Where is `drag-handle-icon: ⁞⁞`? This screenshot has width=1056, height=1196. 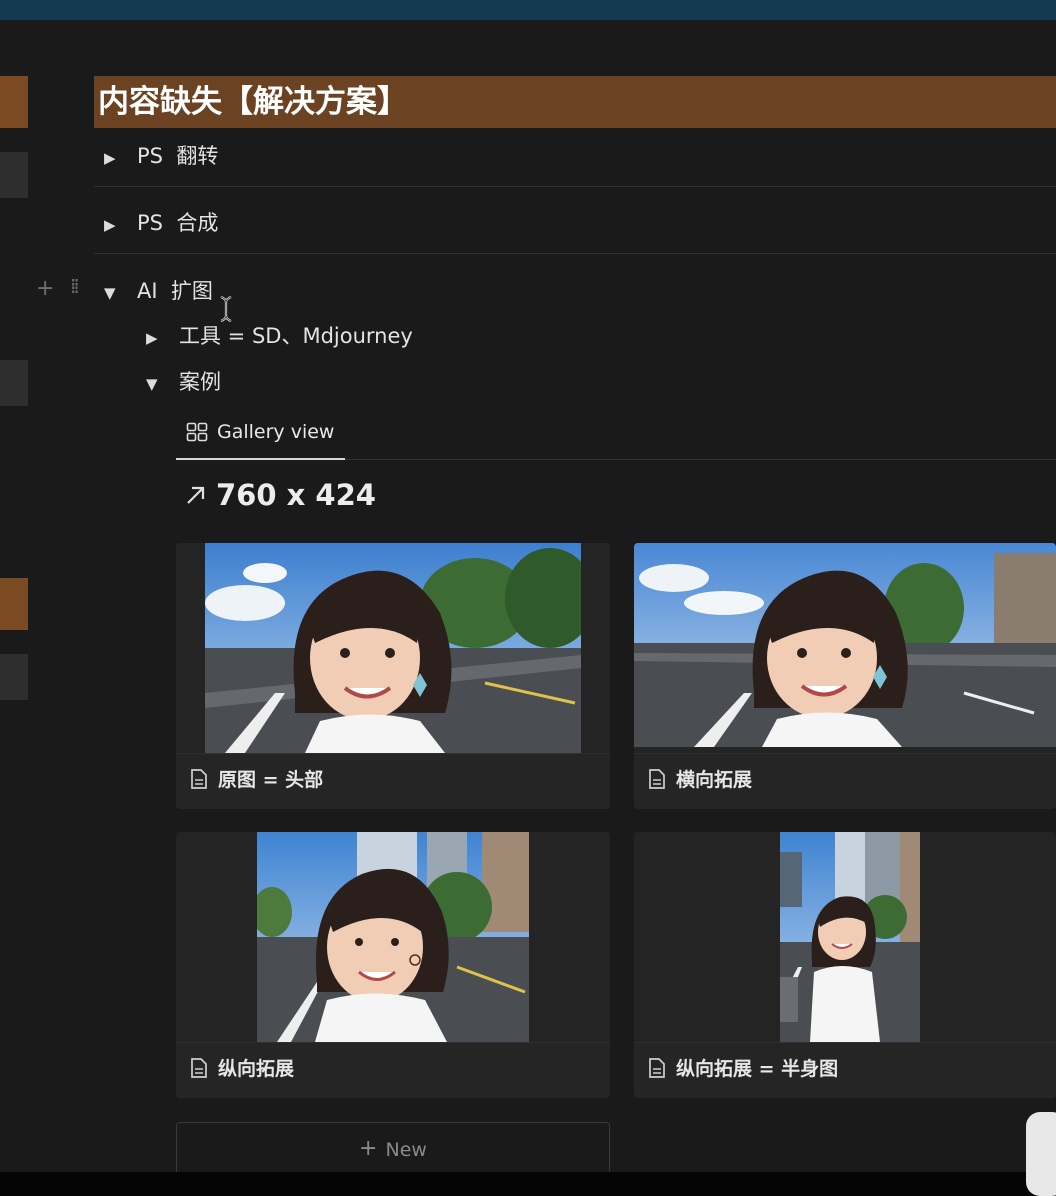 drag-handle-icon: ⁞⁞ is located at coordinates (75, 286).